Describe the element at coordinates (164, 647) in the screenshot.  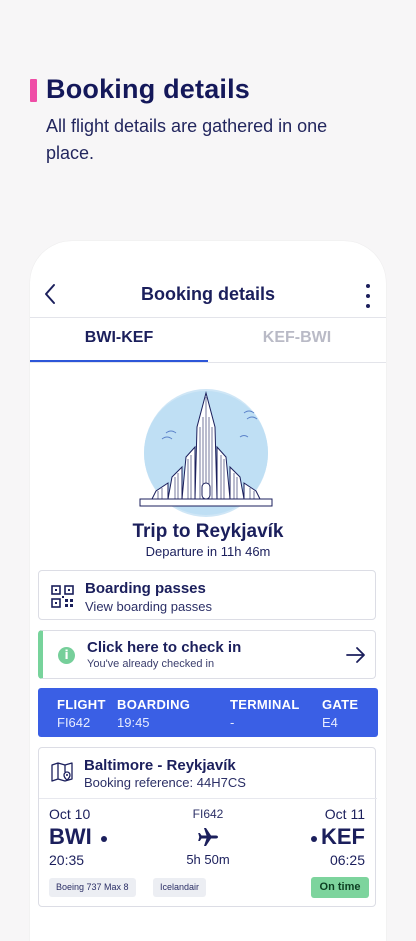
I see `check-in-title: Click here to check in` at that location.